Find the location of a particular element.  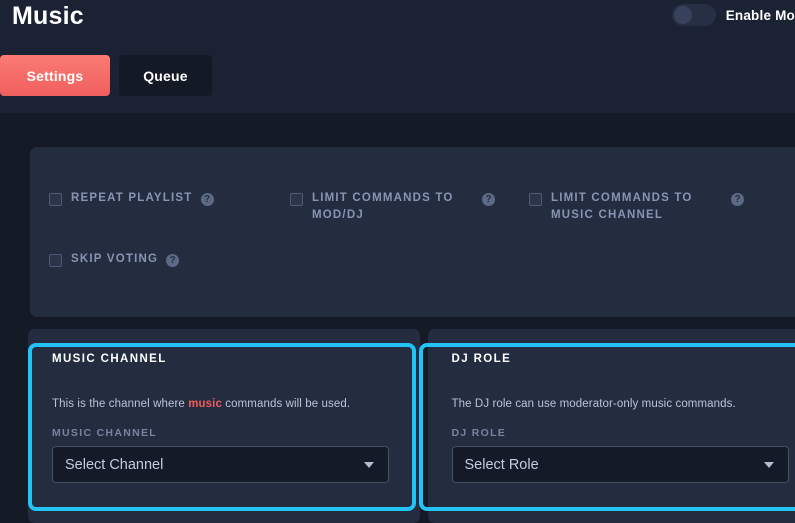

checkbox-limit-commands-mod-dj is located at coordinates (296, 199).